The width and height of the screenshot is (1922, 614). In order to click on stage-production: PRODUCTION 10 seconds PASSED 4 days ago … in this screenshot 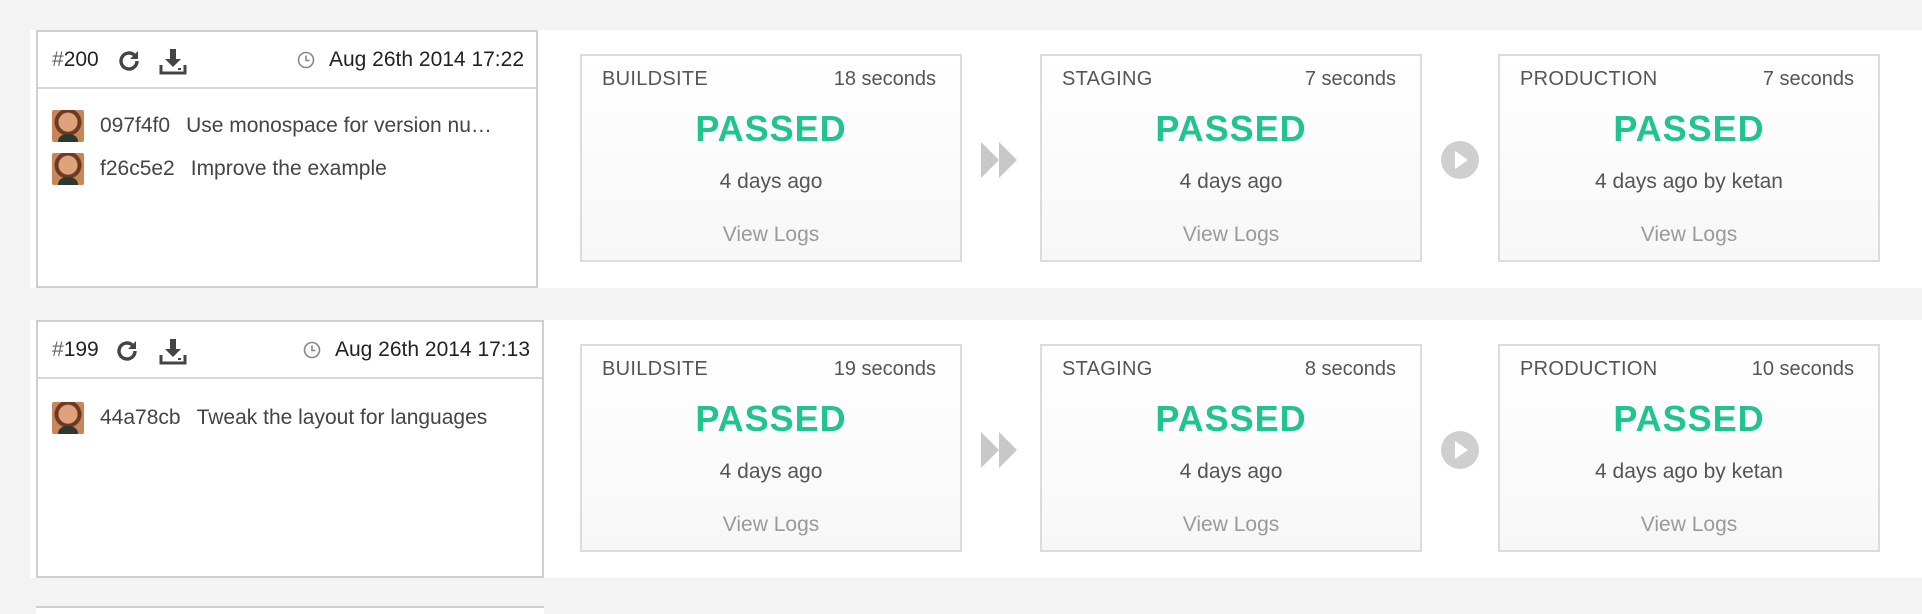, I will do `click(1689, 448)`.